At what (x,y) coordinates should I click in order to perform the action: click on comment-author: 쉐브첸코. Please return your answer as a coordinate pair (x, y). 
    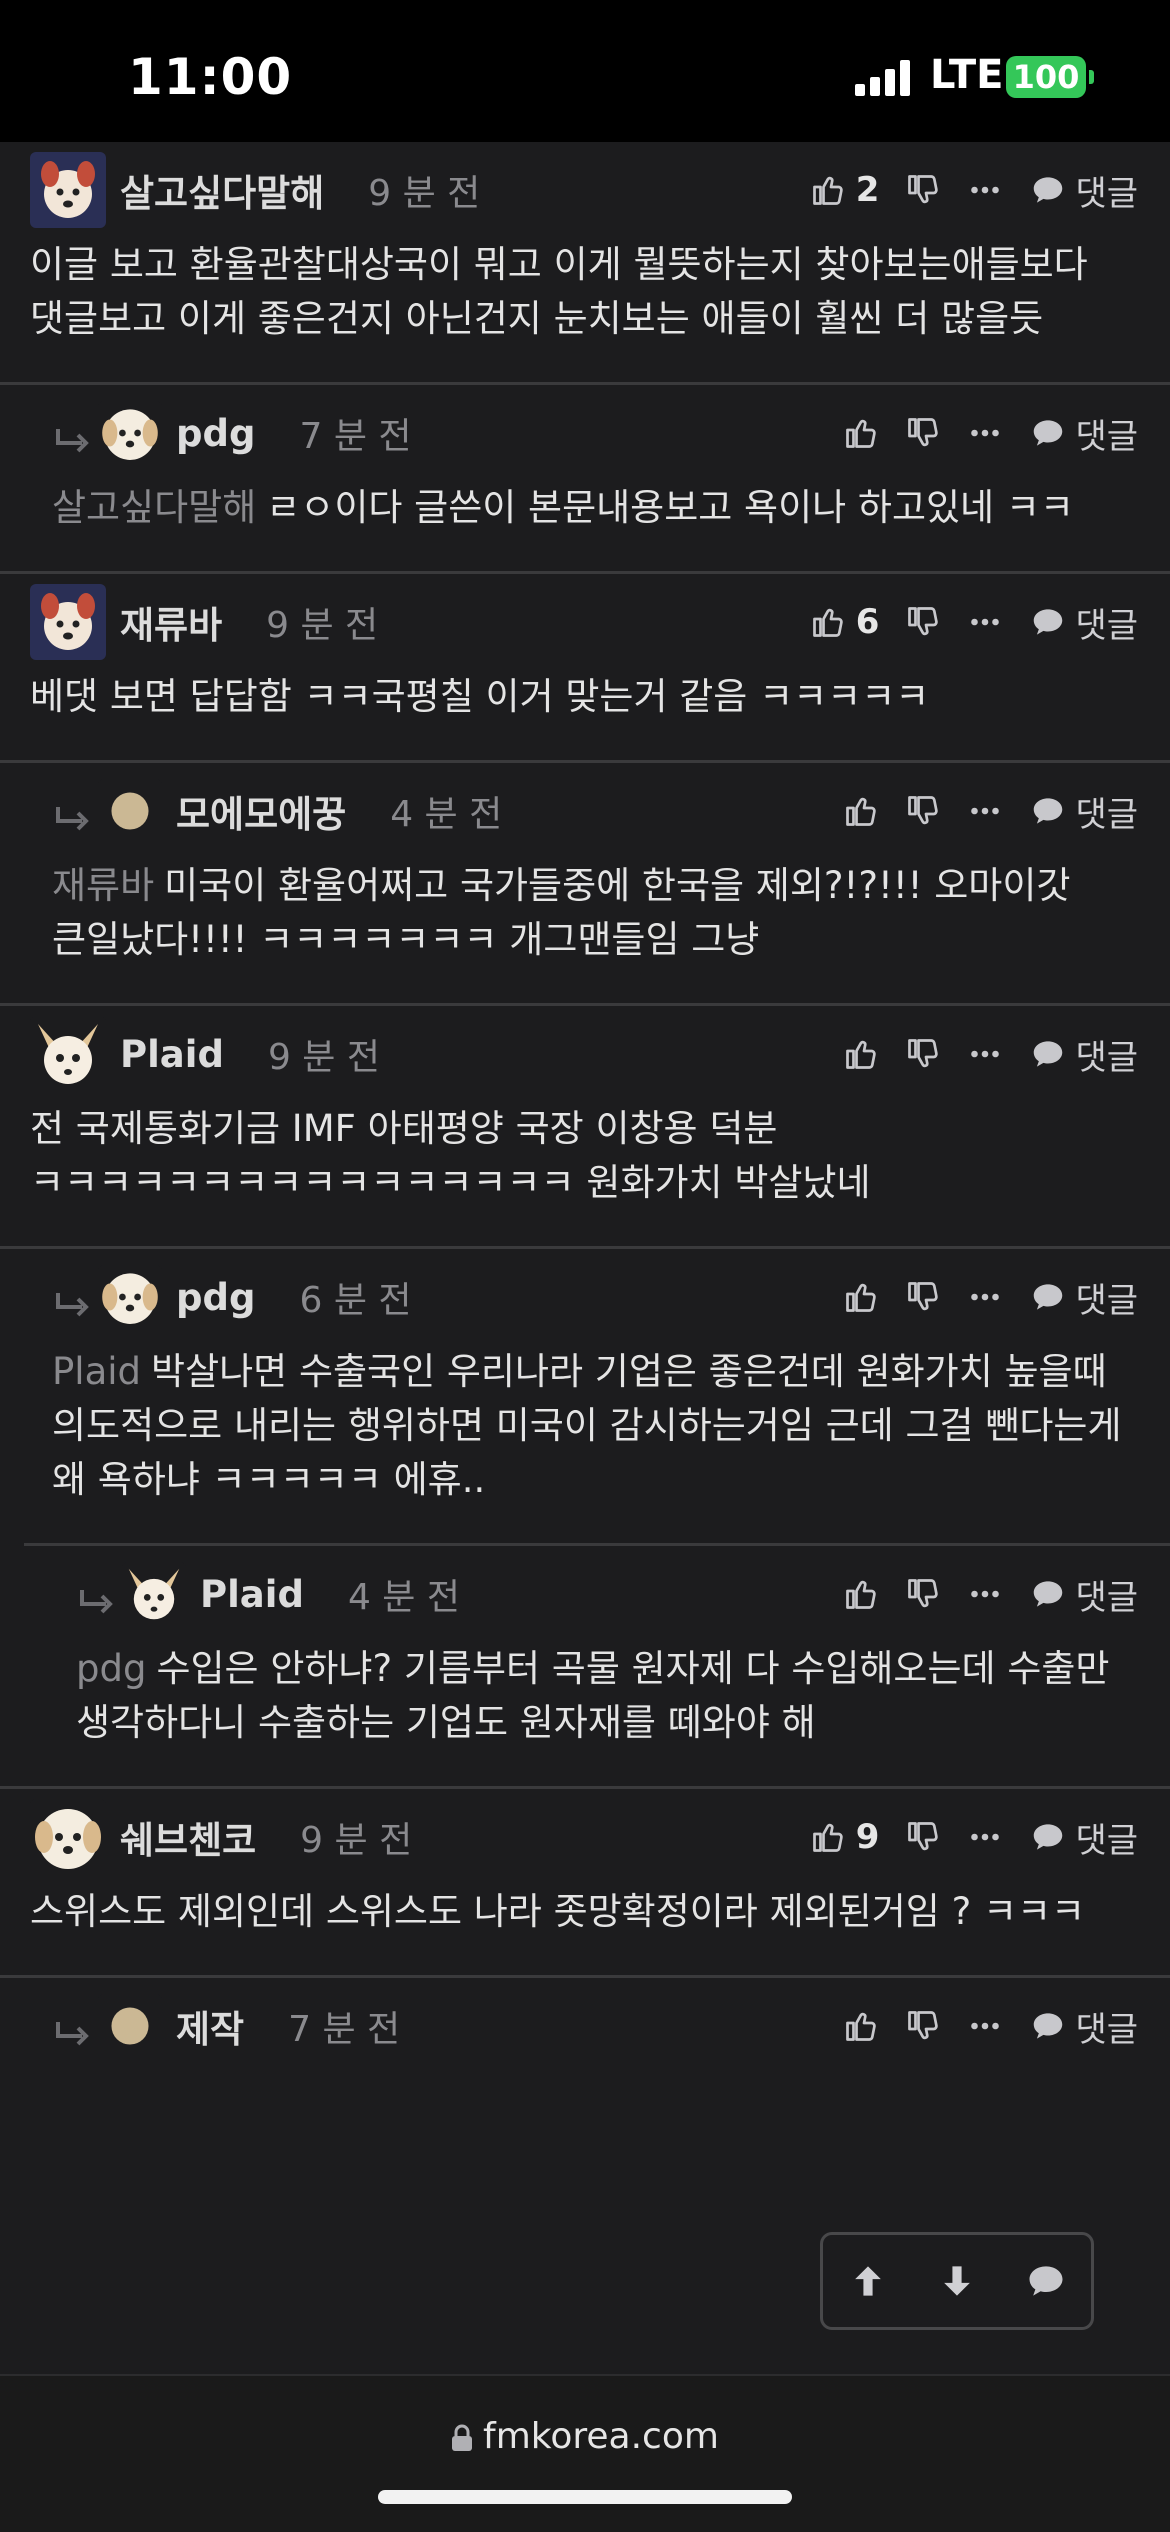
    Looking at the image, I should click on (188, 1837).